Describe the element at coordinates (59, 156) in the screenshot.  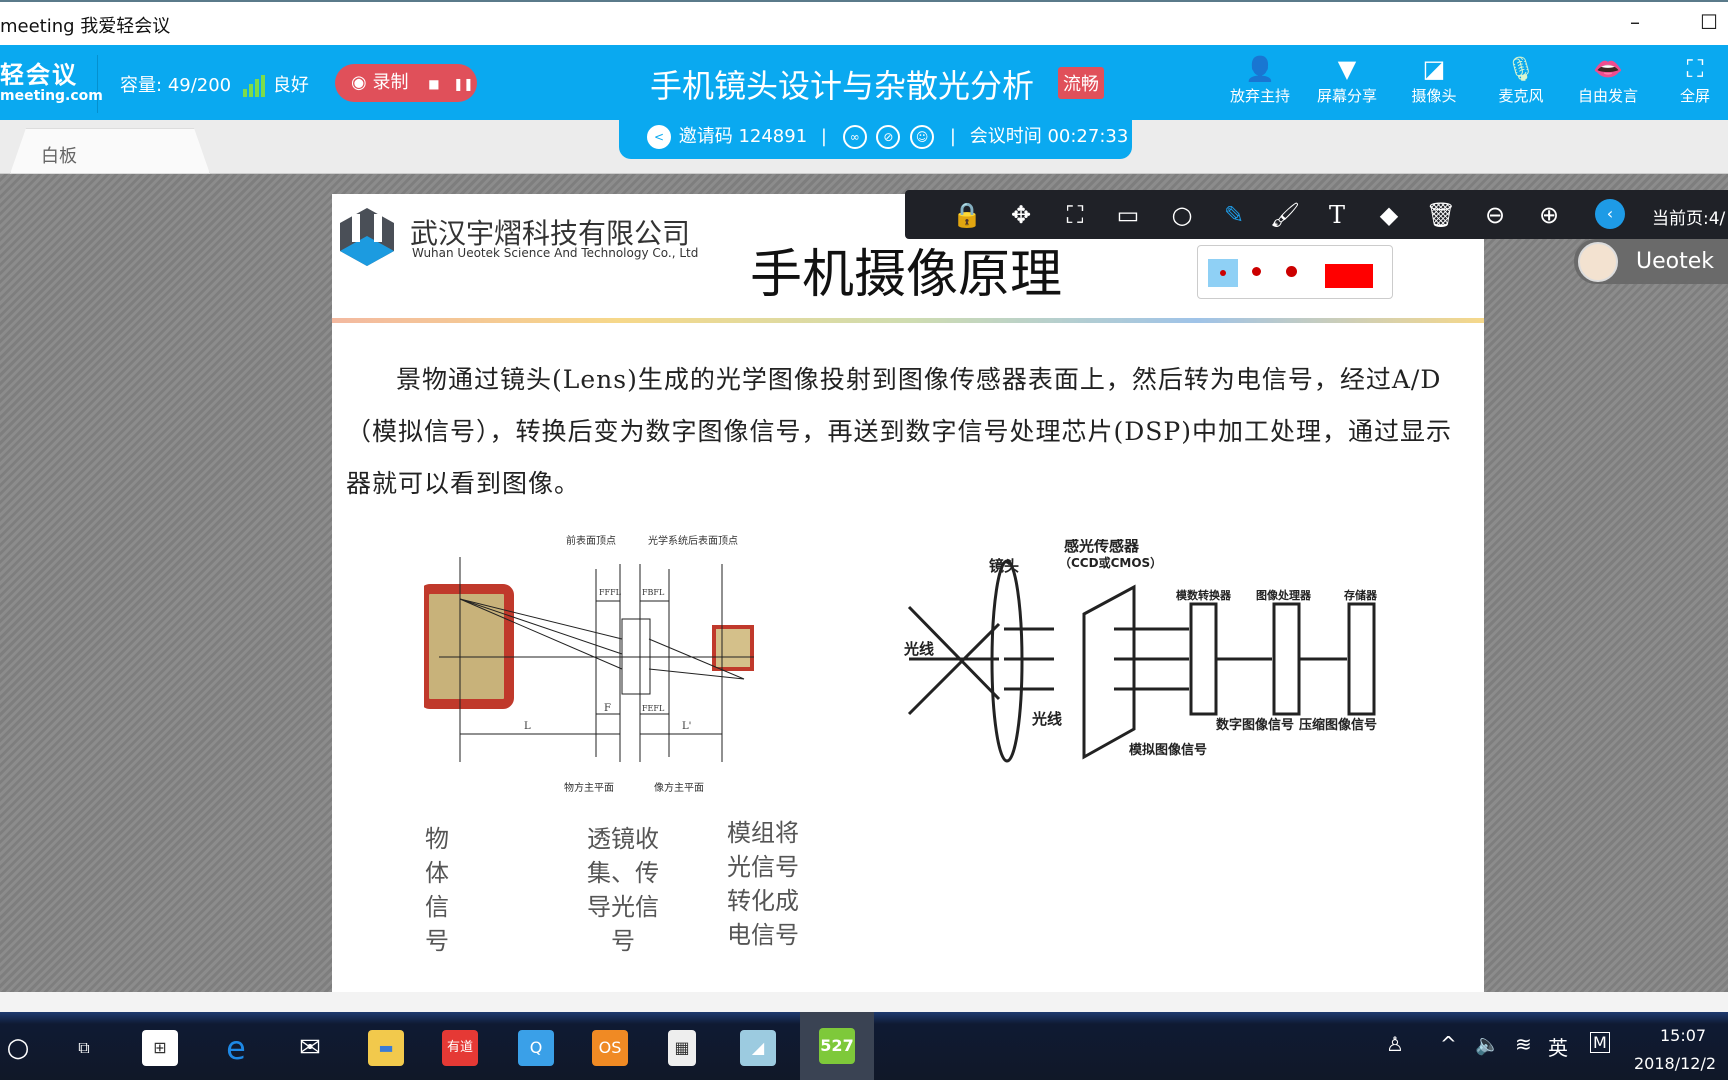
I see `tab-label: 白板` at that location.